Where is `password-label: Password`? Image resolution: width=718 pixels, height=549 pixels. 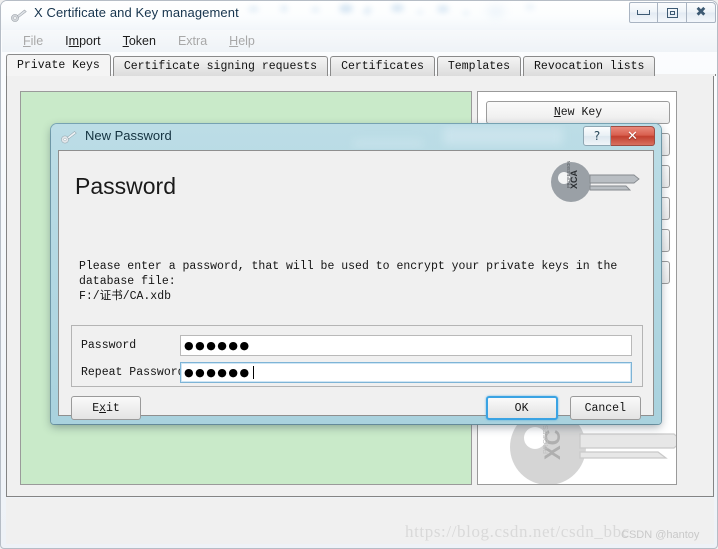
password-label: Password is located at coordinates (109, 345).